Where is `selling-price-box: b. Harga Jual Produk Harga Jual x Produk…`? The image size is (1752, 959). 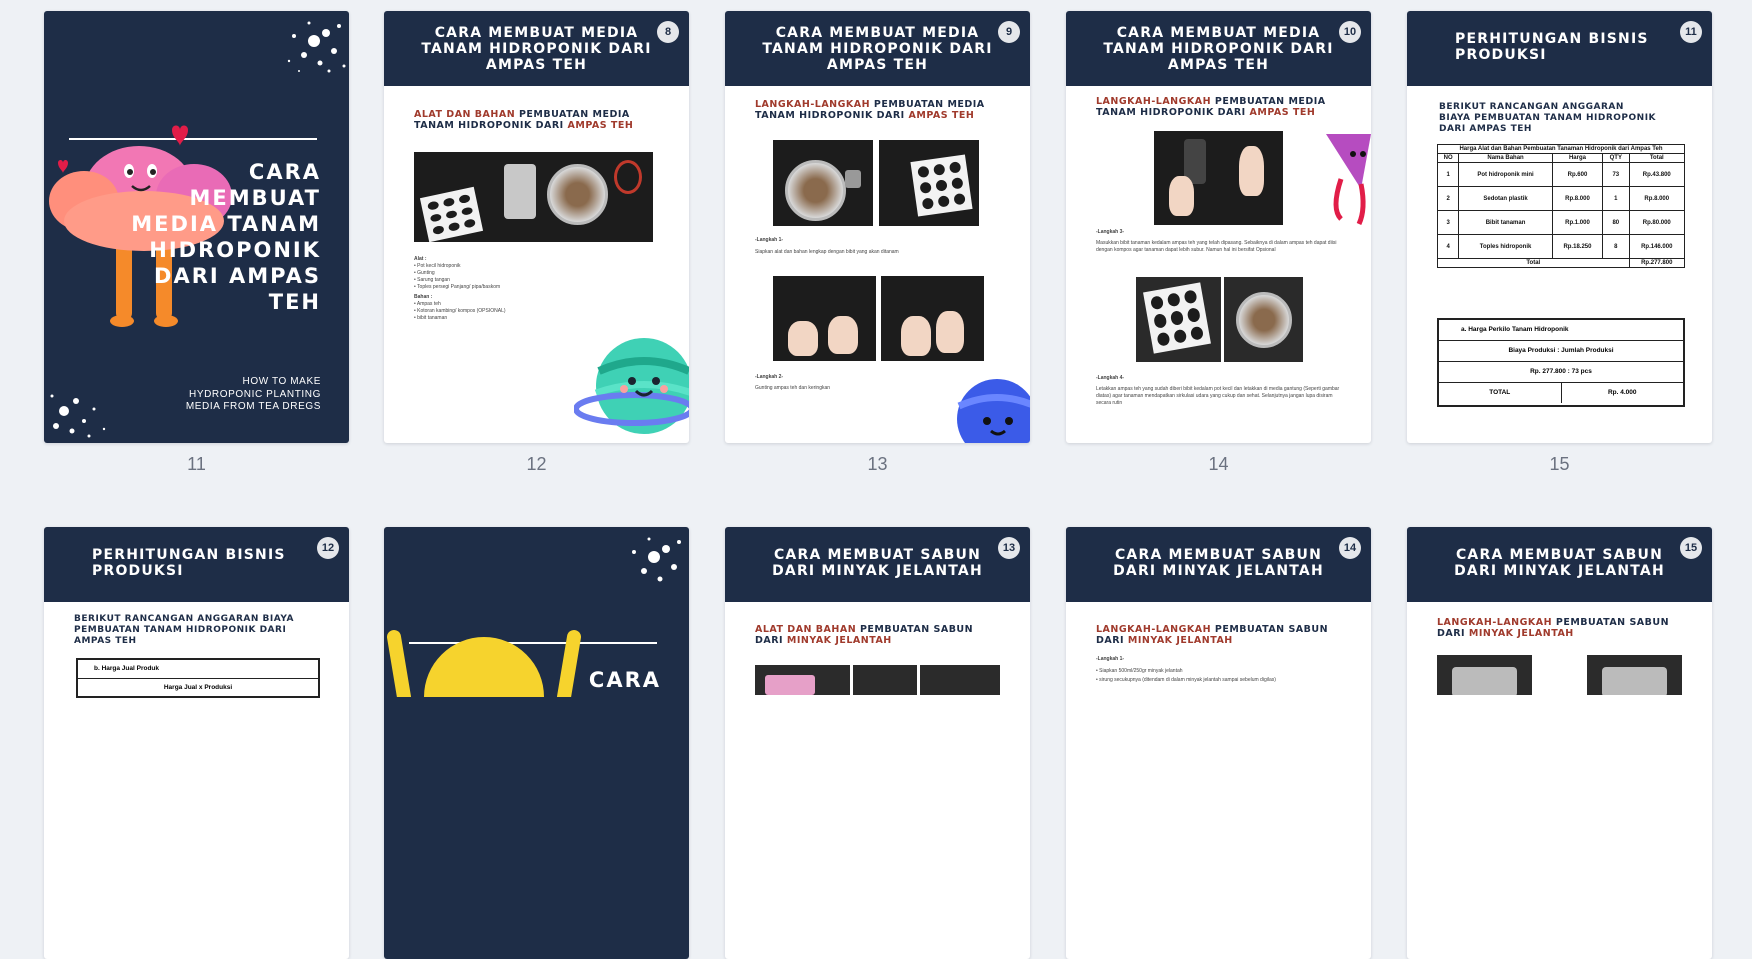
selling-price-box: b. Harga Jual Produk Harga Jual x Produk… is located at coordinates (198, 678).